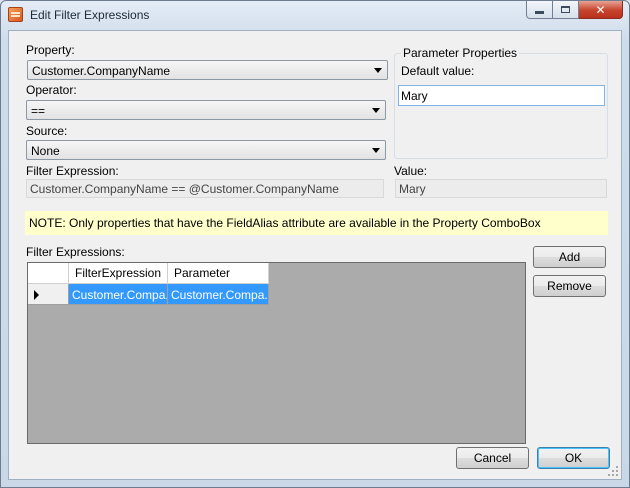 Image resolution: width=630 pixels, height=488 pixels. What do you see at coordinates (569, 286) in the screenshot?
I see `remove-button: Remove` at bounding box center [569, 286].